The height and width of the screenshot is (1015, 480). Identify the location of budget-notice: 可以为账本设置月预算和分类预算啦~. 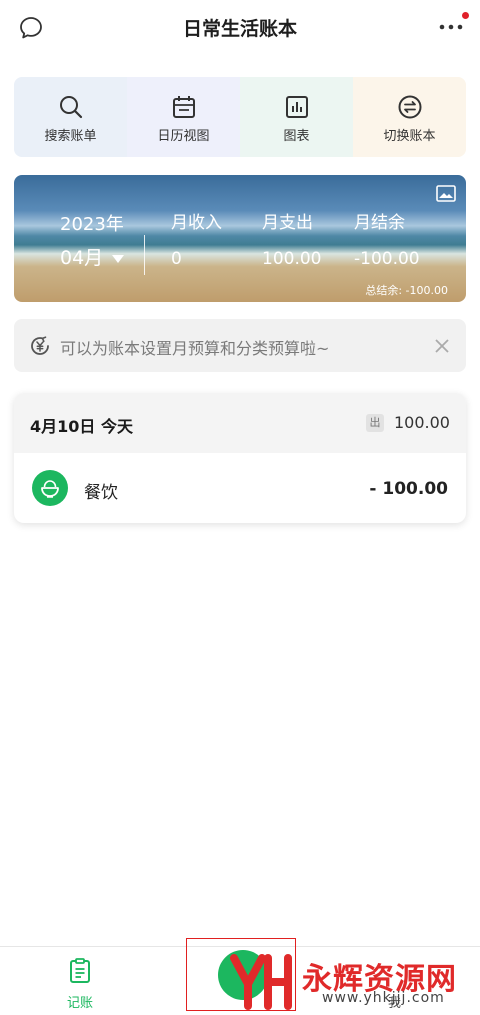
(240, 345).